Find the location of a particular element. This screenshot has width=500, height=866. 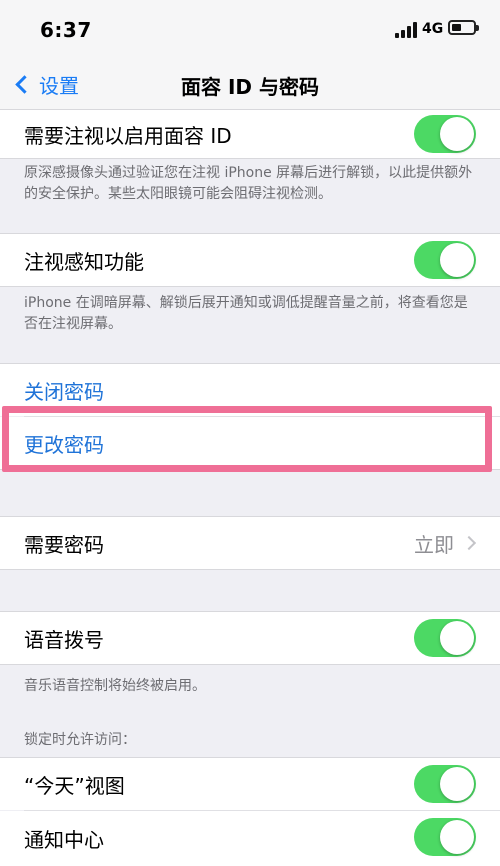

voice-dial-row: 语音拨号 is located at coordinates (250, 638).